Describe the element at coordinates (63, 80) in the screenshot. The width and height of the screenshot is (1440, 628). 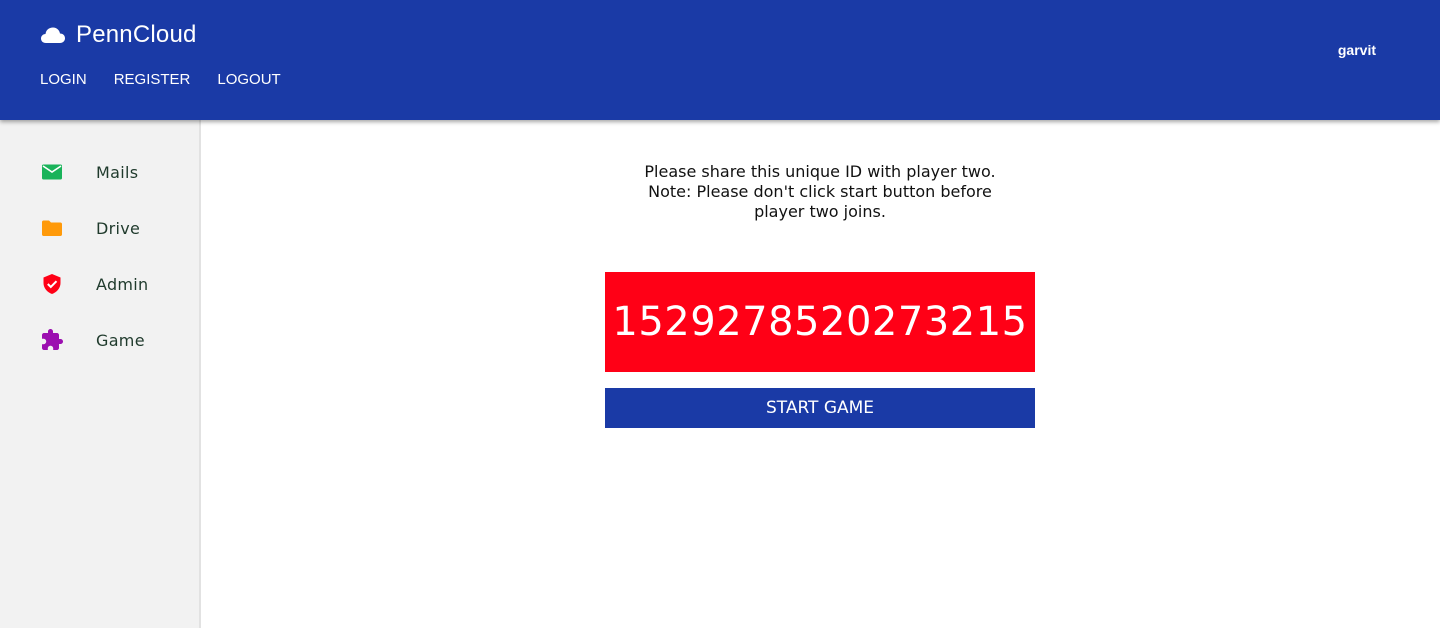
I see `login-link: LOGIN` at that location.